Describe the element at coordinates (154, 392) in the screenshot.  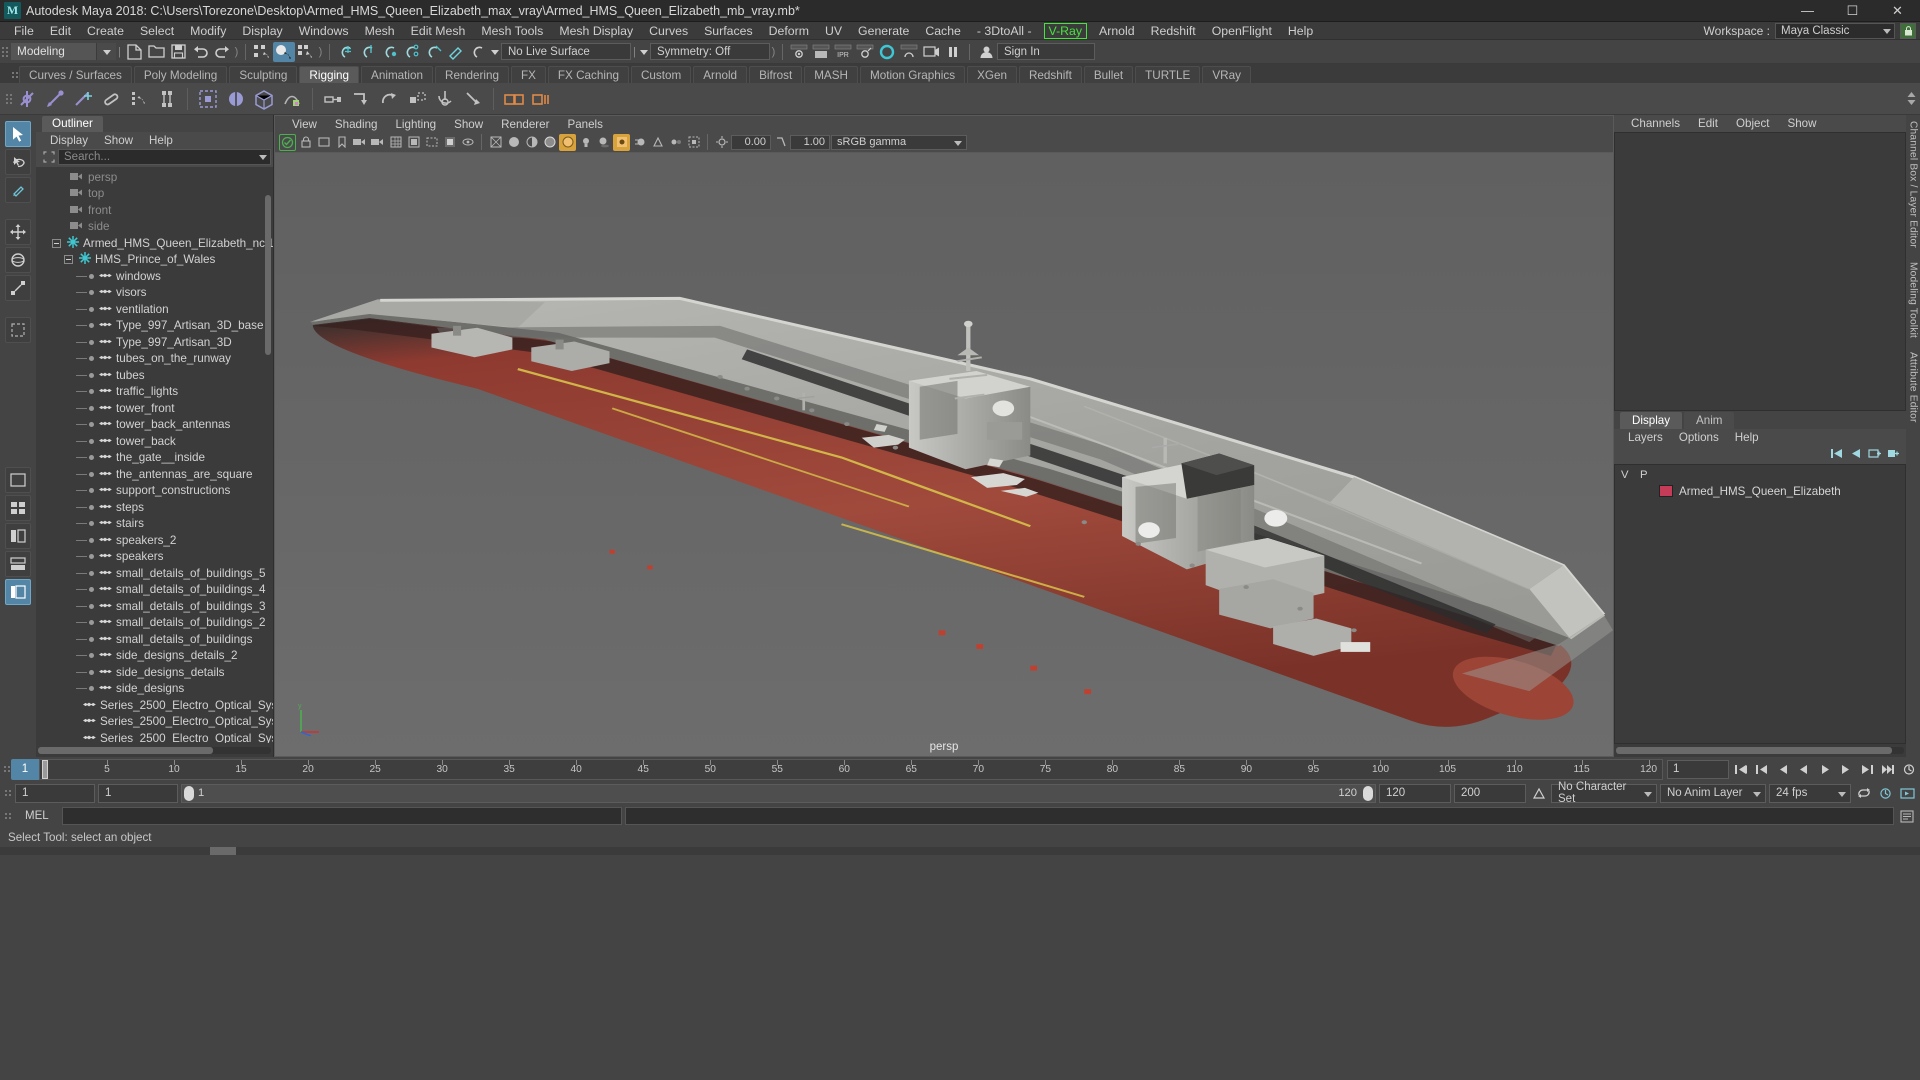
I see `outliner-item-mesh: traffic_lights` at that location.